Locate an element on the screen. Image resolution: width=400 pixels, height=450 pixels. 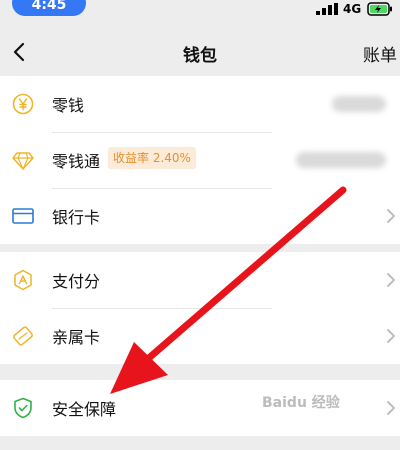
wallet-card-security: 安全保障 is located at coordinates (200, 408).